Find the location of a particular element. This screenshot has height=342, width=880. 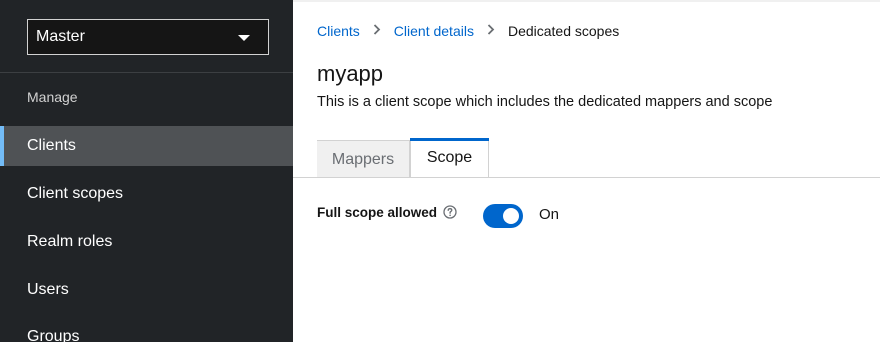

caret-down-icon is located at coordinates (244, 38).